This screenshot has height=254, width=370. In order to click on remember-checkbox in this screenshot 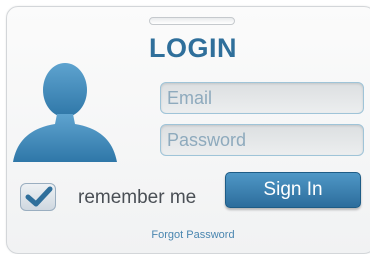, I will do `click(38, 197)`.